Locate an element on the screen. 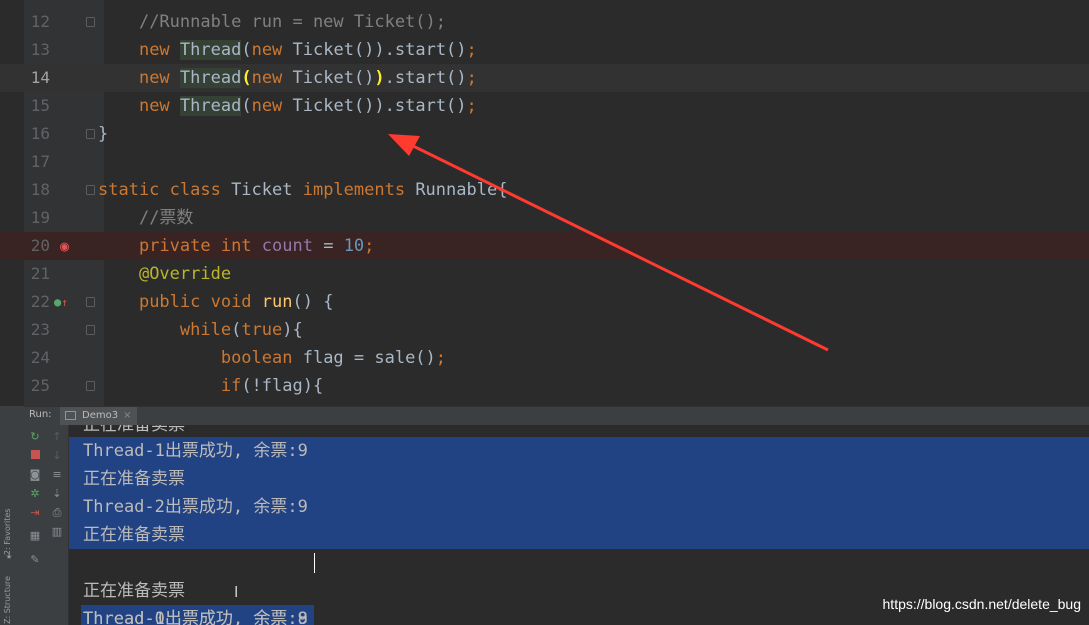 The image size is (1089, 625). watermark: https://blog.csdn.net/delete_bug is located at coordinates (981, 604).